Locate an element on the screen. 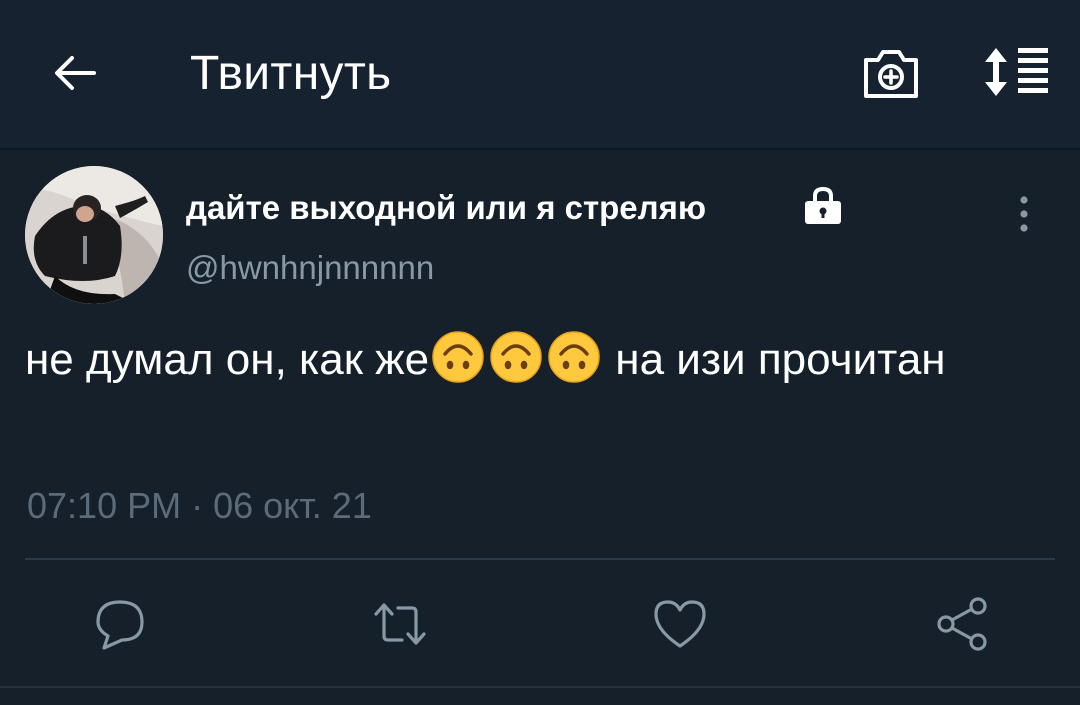 Image resolution: width=1080 pixels, height=705 pixels. sort-list-icon is located at coordinates (1016, 72).